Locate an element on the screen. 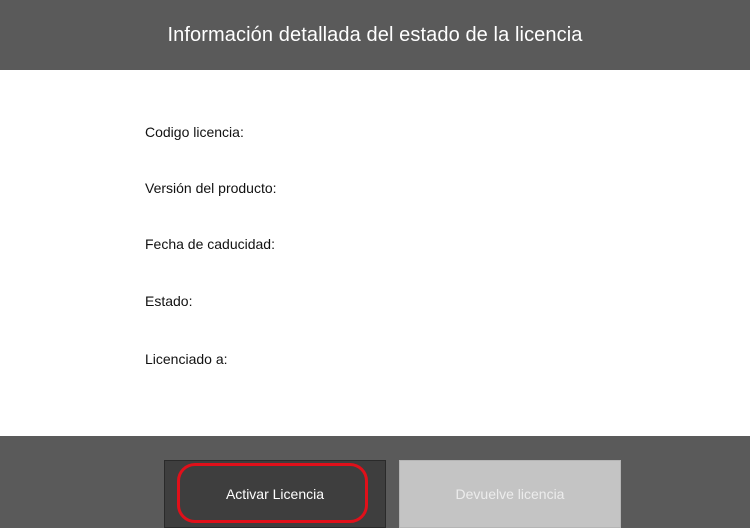 This screenshot has height=528, width=750. return-license-button: Devuelve licencia is located at coordinates (510, 494).